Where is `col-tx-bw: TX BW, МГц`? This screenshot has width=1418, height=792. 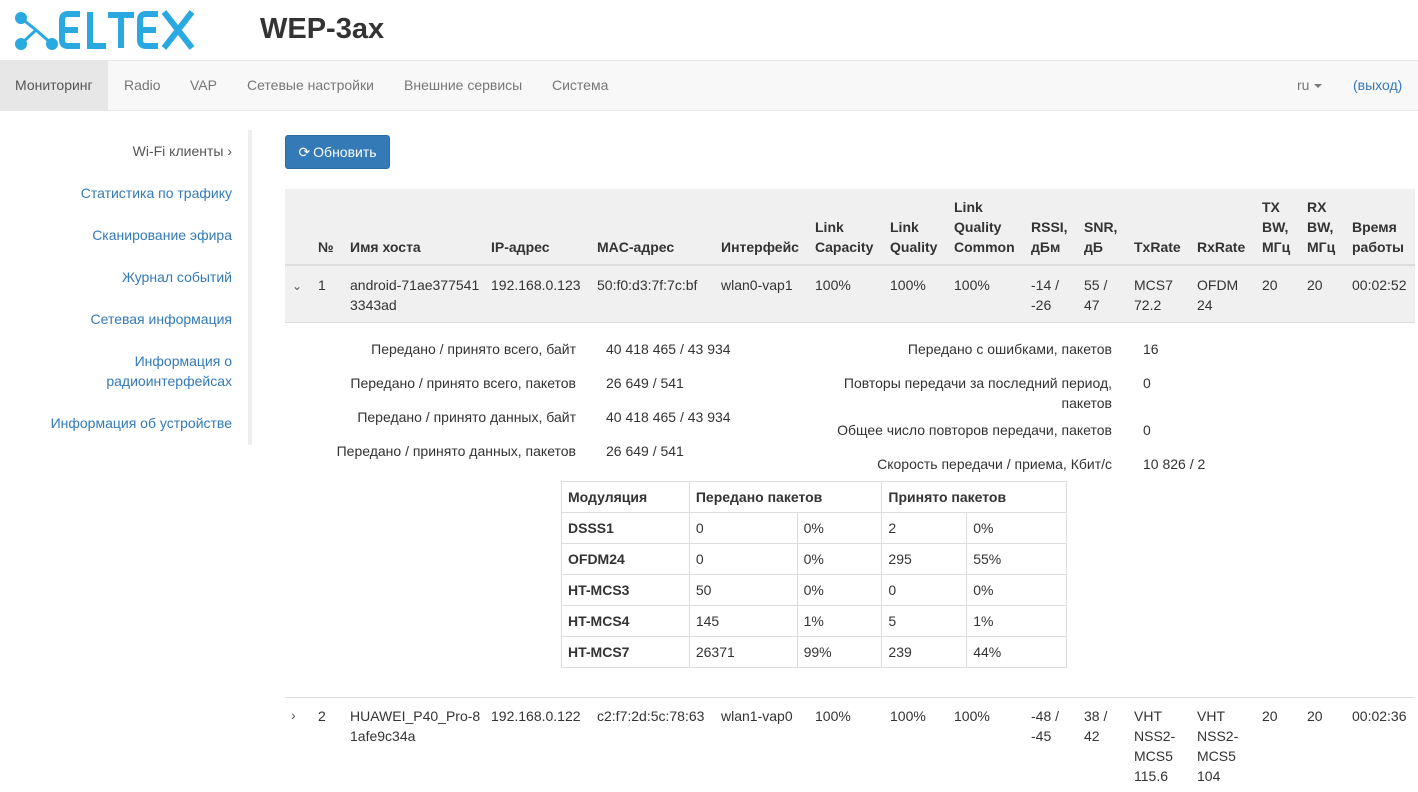
col-tx-bw: TX BW, МГц is located at coordinates (1276, 227).